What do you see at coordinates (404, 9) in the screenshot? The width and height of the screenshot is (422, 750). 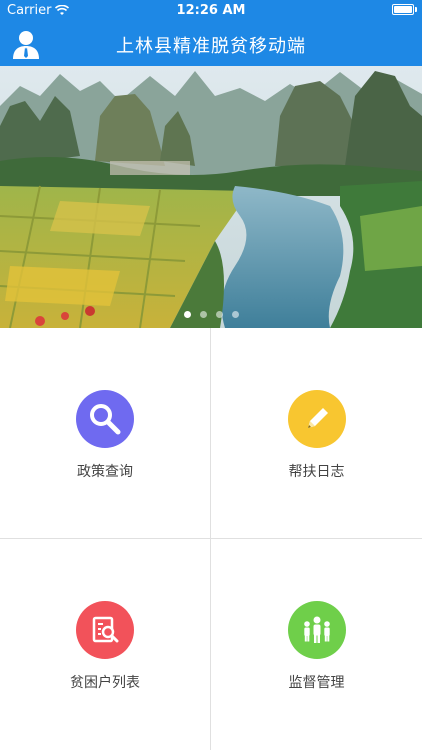 I see `battery-icon` at bounding box center [404, 9].